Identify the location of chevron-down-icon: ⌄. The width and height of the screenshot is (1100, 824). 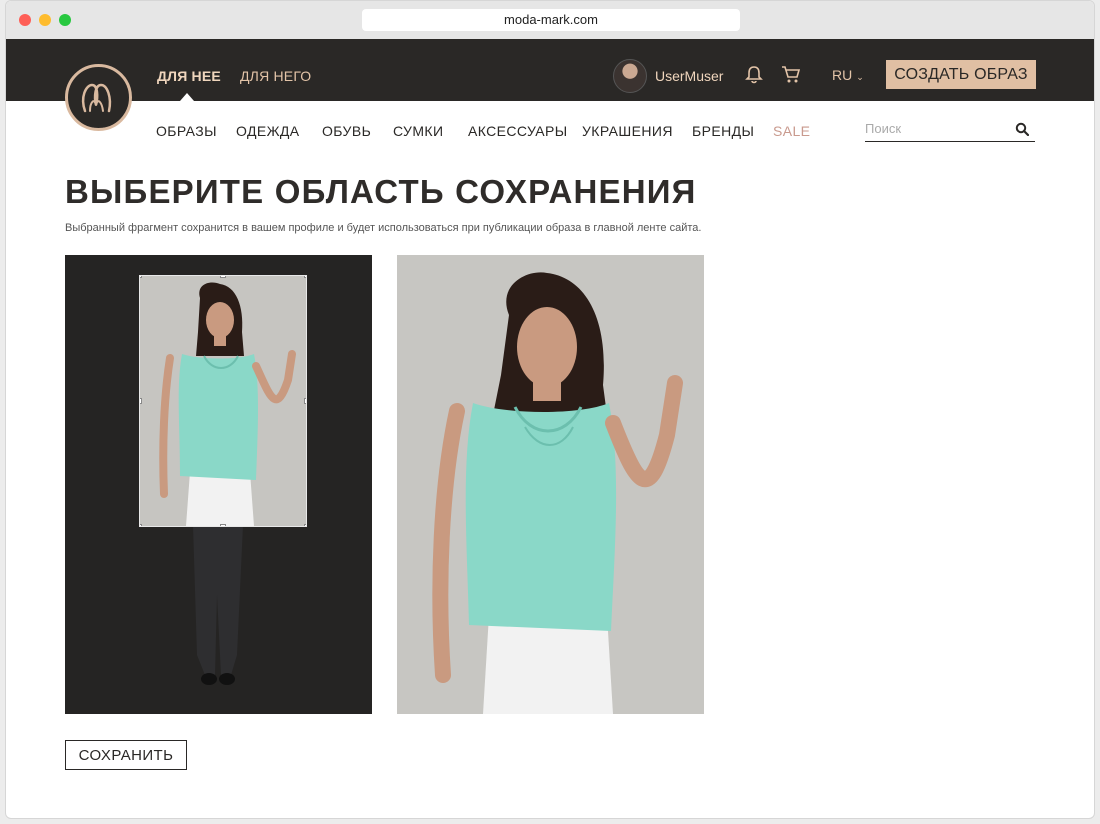
(860, 77).